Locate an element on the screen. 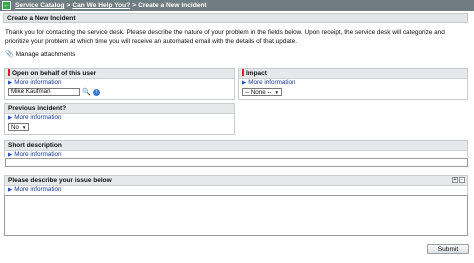  impact-select: -- None -- ▼ is located at coordinates (262, 92).